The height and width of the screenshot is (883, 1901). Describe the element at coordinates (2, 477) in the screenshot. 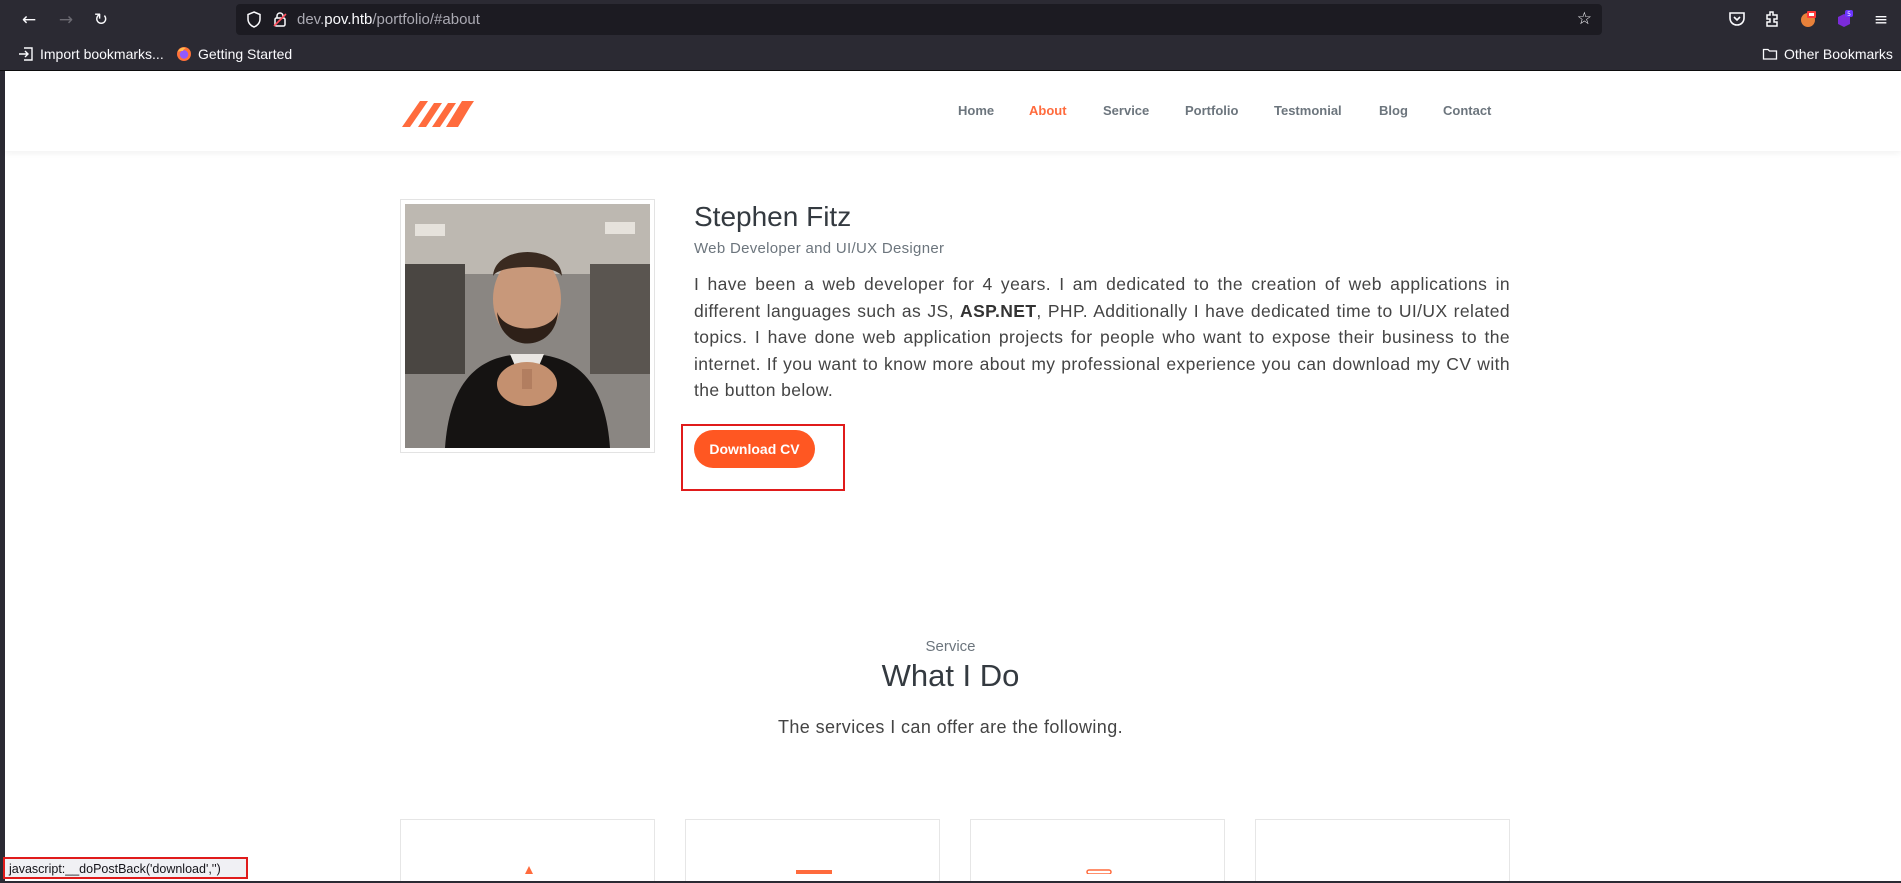

I see `window-edge` at that location.